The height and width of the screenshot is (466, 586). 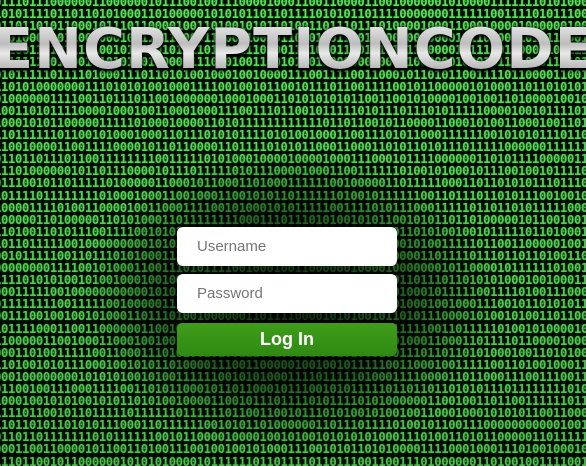 What do you see at coordinates (287, 246) in the screenshot?
I see `username-input` at bounding box center [287, 246].